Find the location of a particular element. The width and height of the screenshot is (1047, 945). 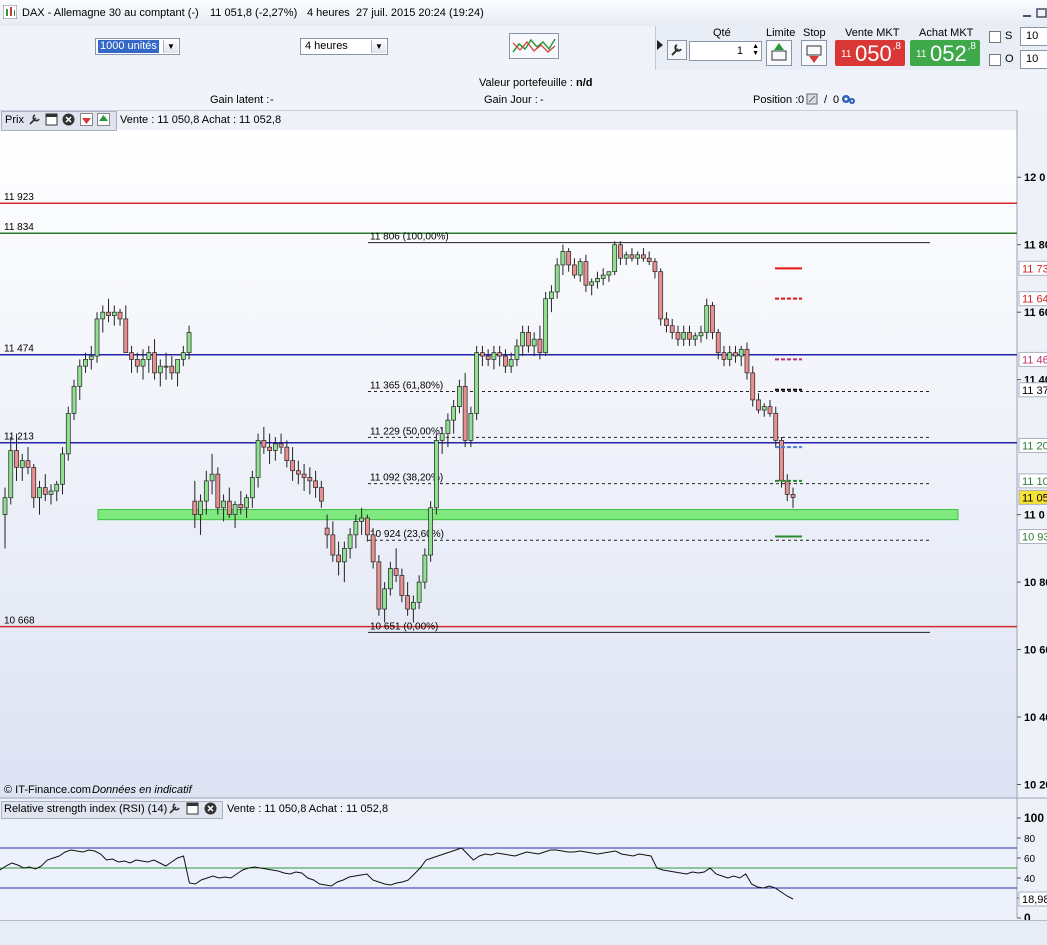

units-select: 1000 unités ▼ is located at coordinates (137, 46).